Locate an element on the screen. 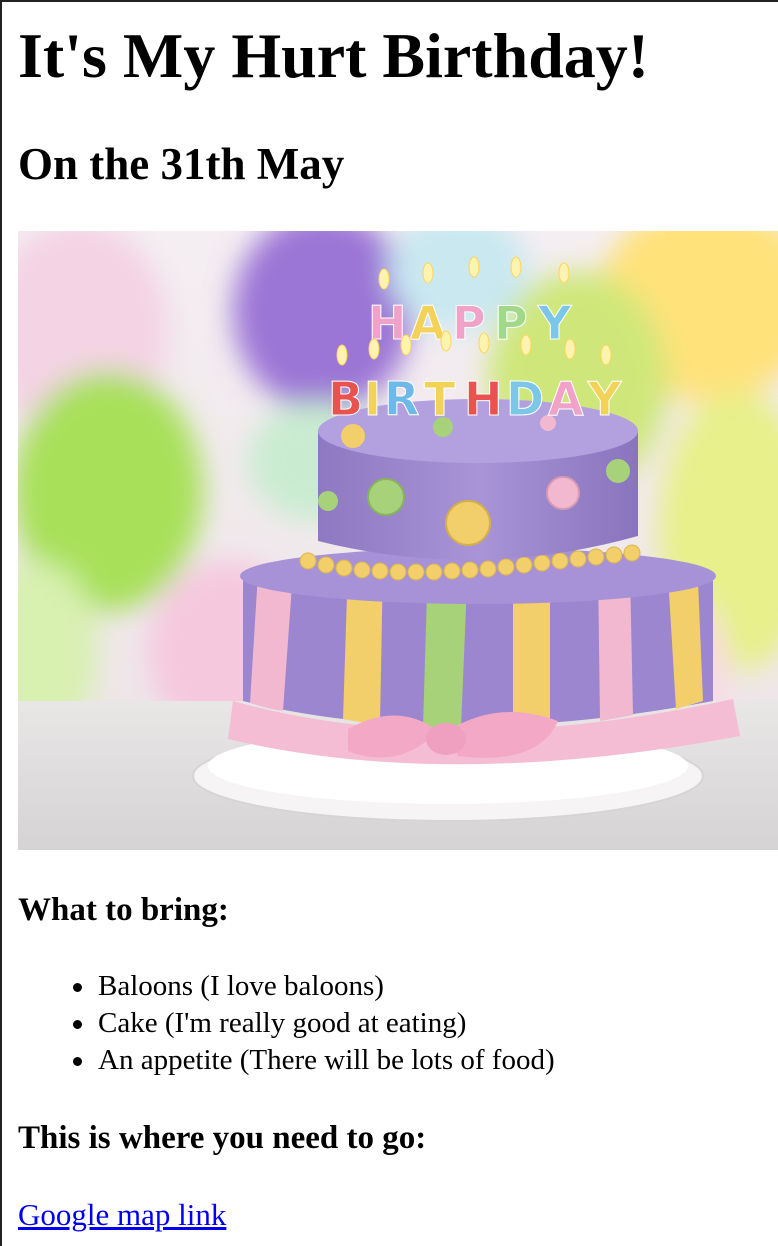 The image size is (778, 1246). date-heading: On the 31th May is located at coordinates (181, 164).